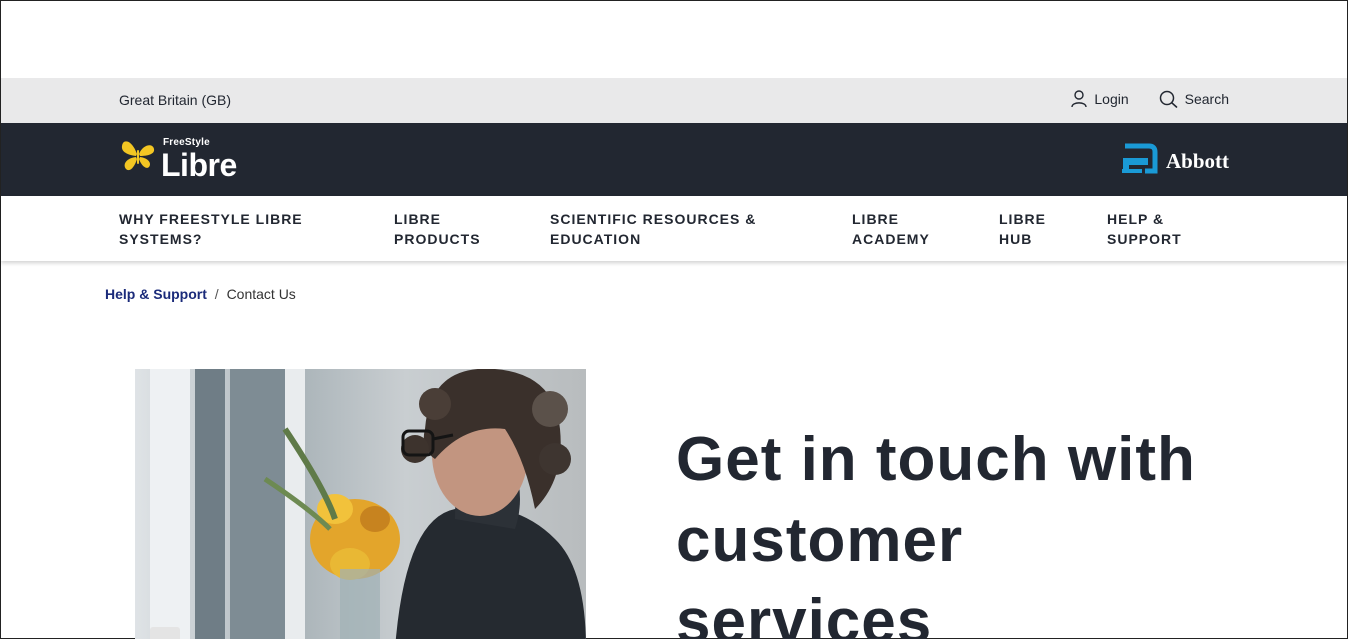 The width and height of the screenshot is (1348, 639). What do you see at coordinates (1168, 99) in the screenshot?
I see `search-icon` at bounding box center [1168, 99].